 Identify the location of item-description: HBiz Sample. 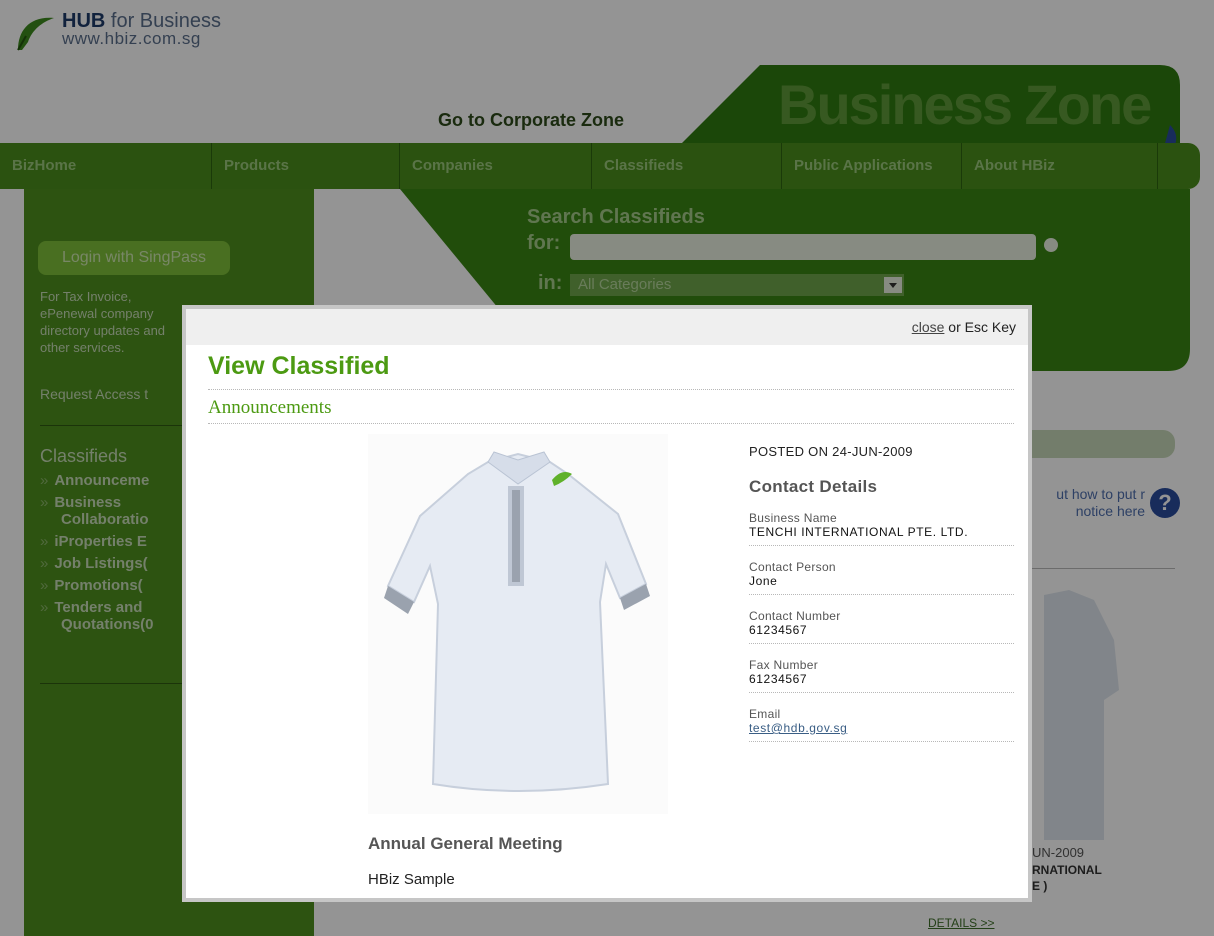
(411, 879).